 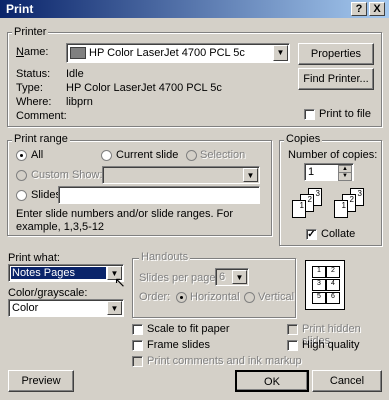 I want to click on high-quality-label: High quality, so click(x=331, y=345).